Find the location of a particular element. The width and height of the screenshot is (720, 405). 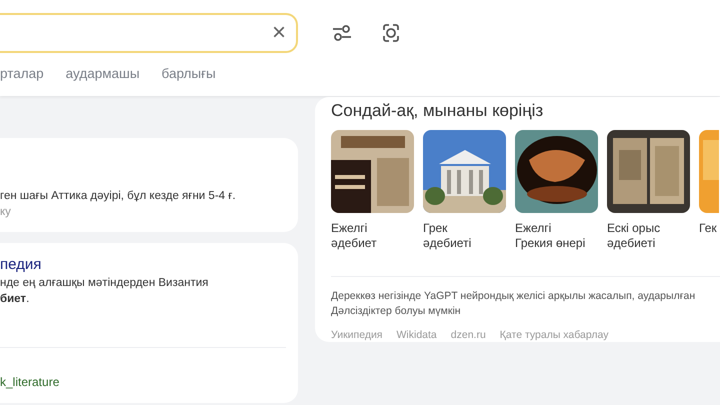

clear-button: × is located at coordinates (279, 33).